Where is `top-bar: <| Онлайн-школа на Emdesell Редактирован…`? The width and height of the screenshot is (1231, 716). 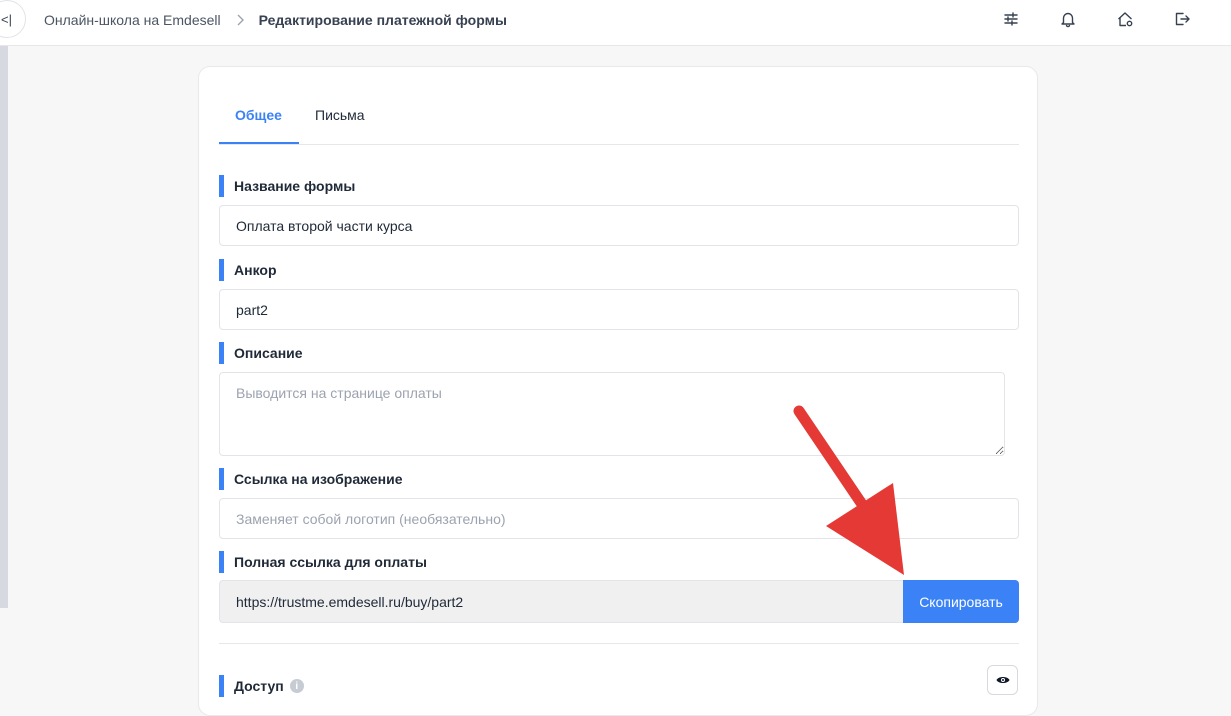 top-bar: <| Онлайн-школа на Emdesell Редактирован… is located at coordinates (615, 23).